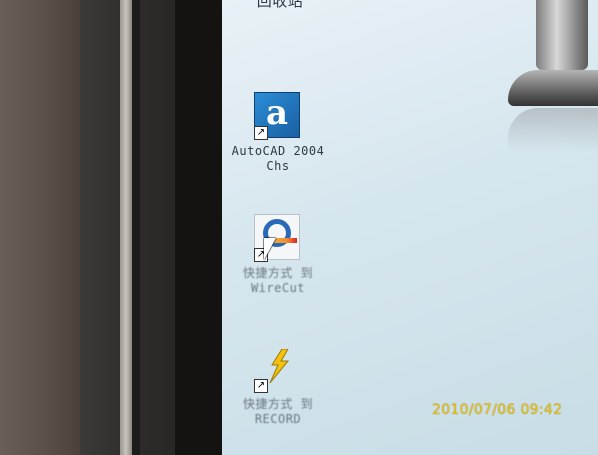  Describe the element at coordinates (497, 410) in the screenshot. I see `camera-timestamp: 2010/07/06 09:42` at that location.